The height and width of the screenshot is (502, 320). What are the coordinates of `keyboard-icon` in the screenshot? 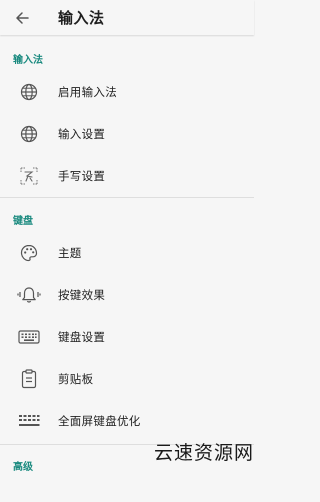 It's located at (29, 337).